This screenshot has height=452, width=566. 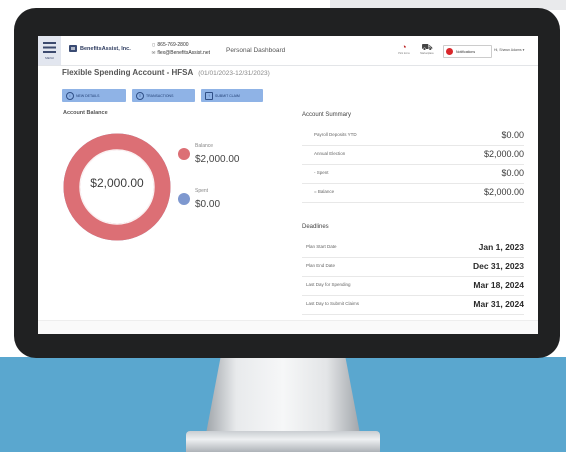 What do you see at coordinates (202, 191) in the screenshot?
I see `legend-spent-label: Spent` at bounding box center [202, 191].